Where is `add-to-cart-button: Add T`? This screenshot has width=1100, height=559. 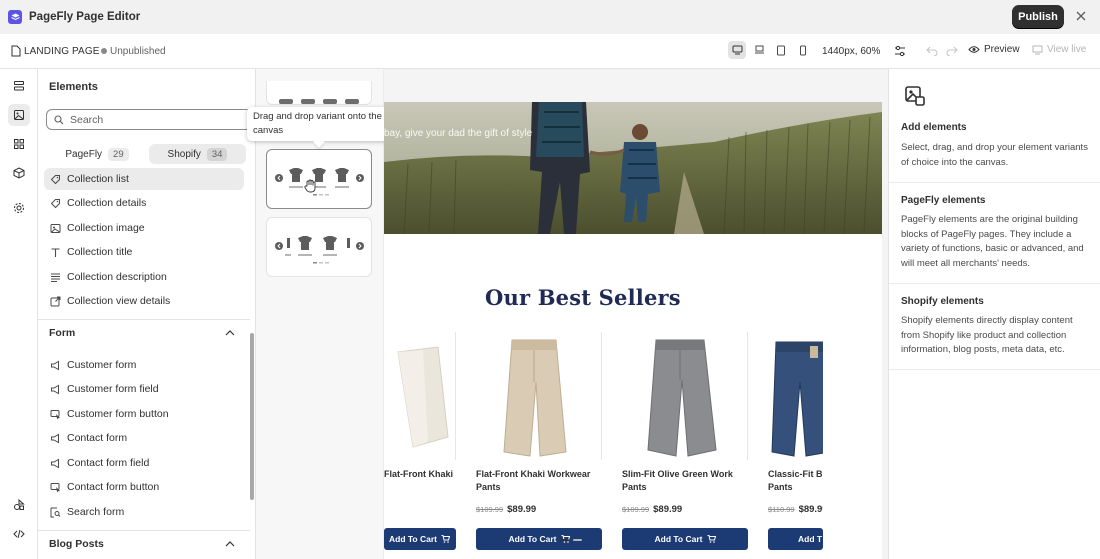
add-to-cart-button: Add T is located at coordinates (795, 539).